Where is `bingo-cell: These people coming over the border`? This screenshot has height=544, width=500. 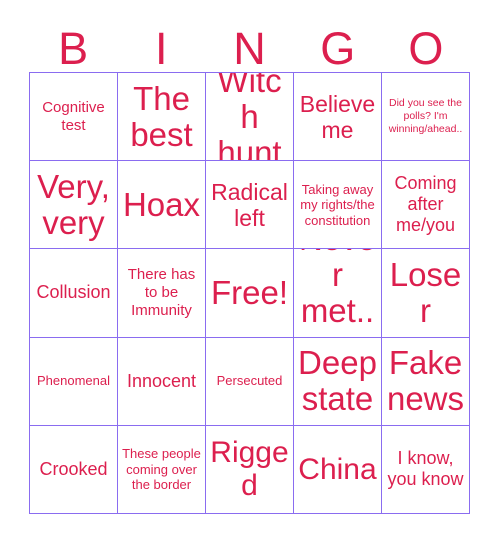
bingo-cell: These people coming over the border is located at coordinates (162, 469).